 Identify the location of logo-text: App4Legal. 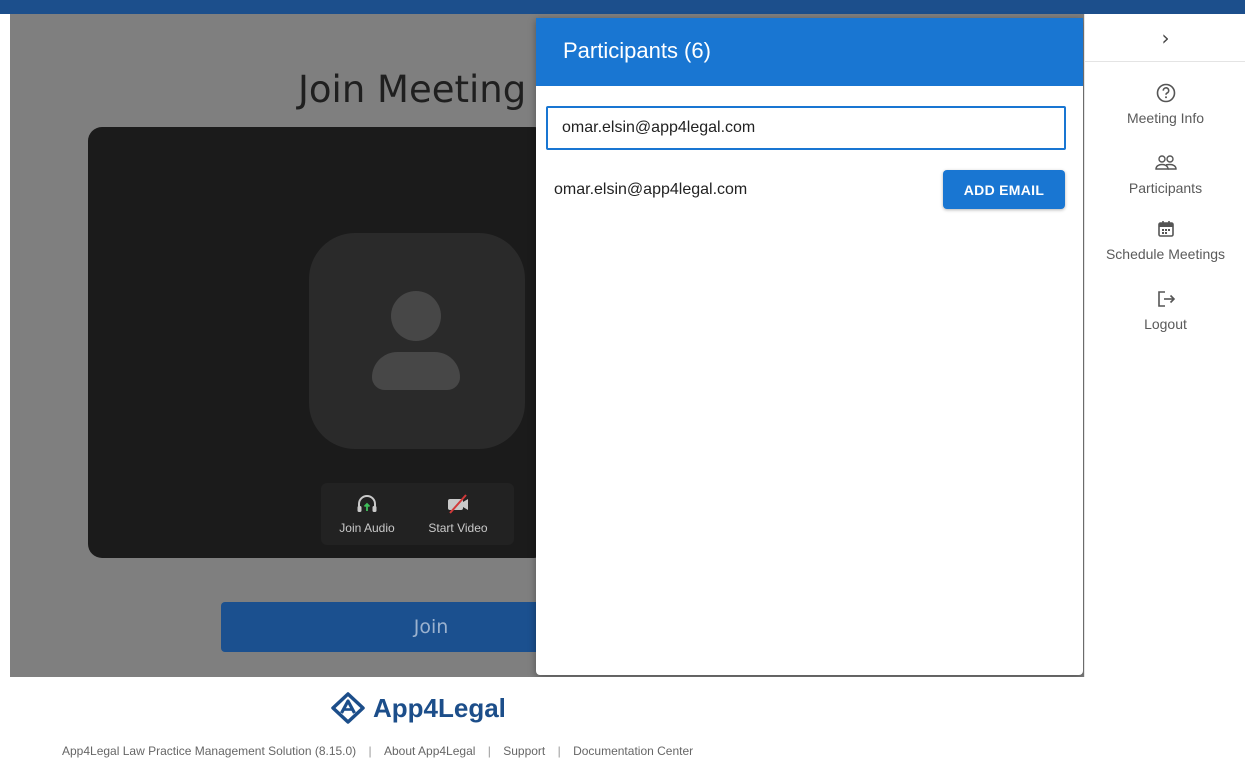
(439, 708).